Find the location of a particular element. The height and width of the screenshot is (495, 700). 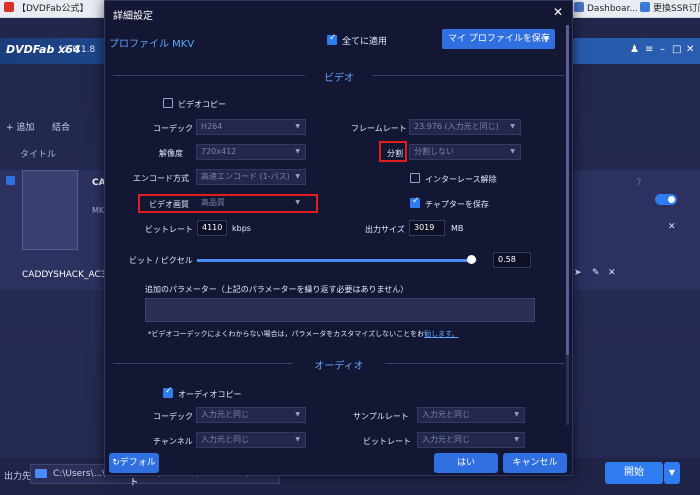

video-copy-checkbox: ビデオコピー is located at coordinates (194, 104).